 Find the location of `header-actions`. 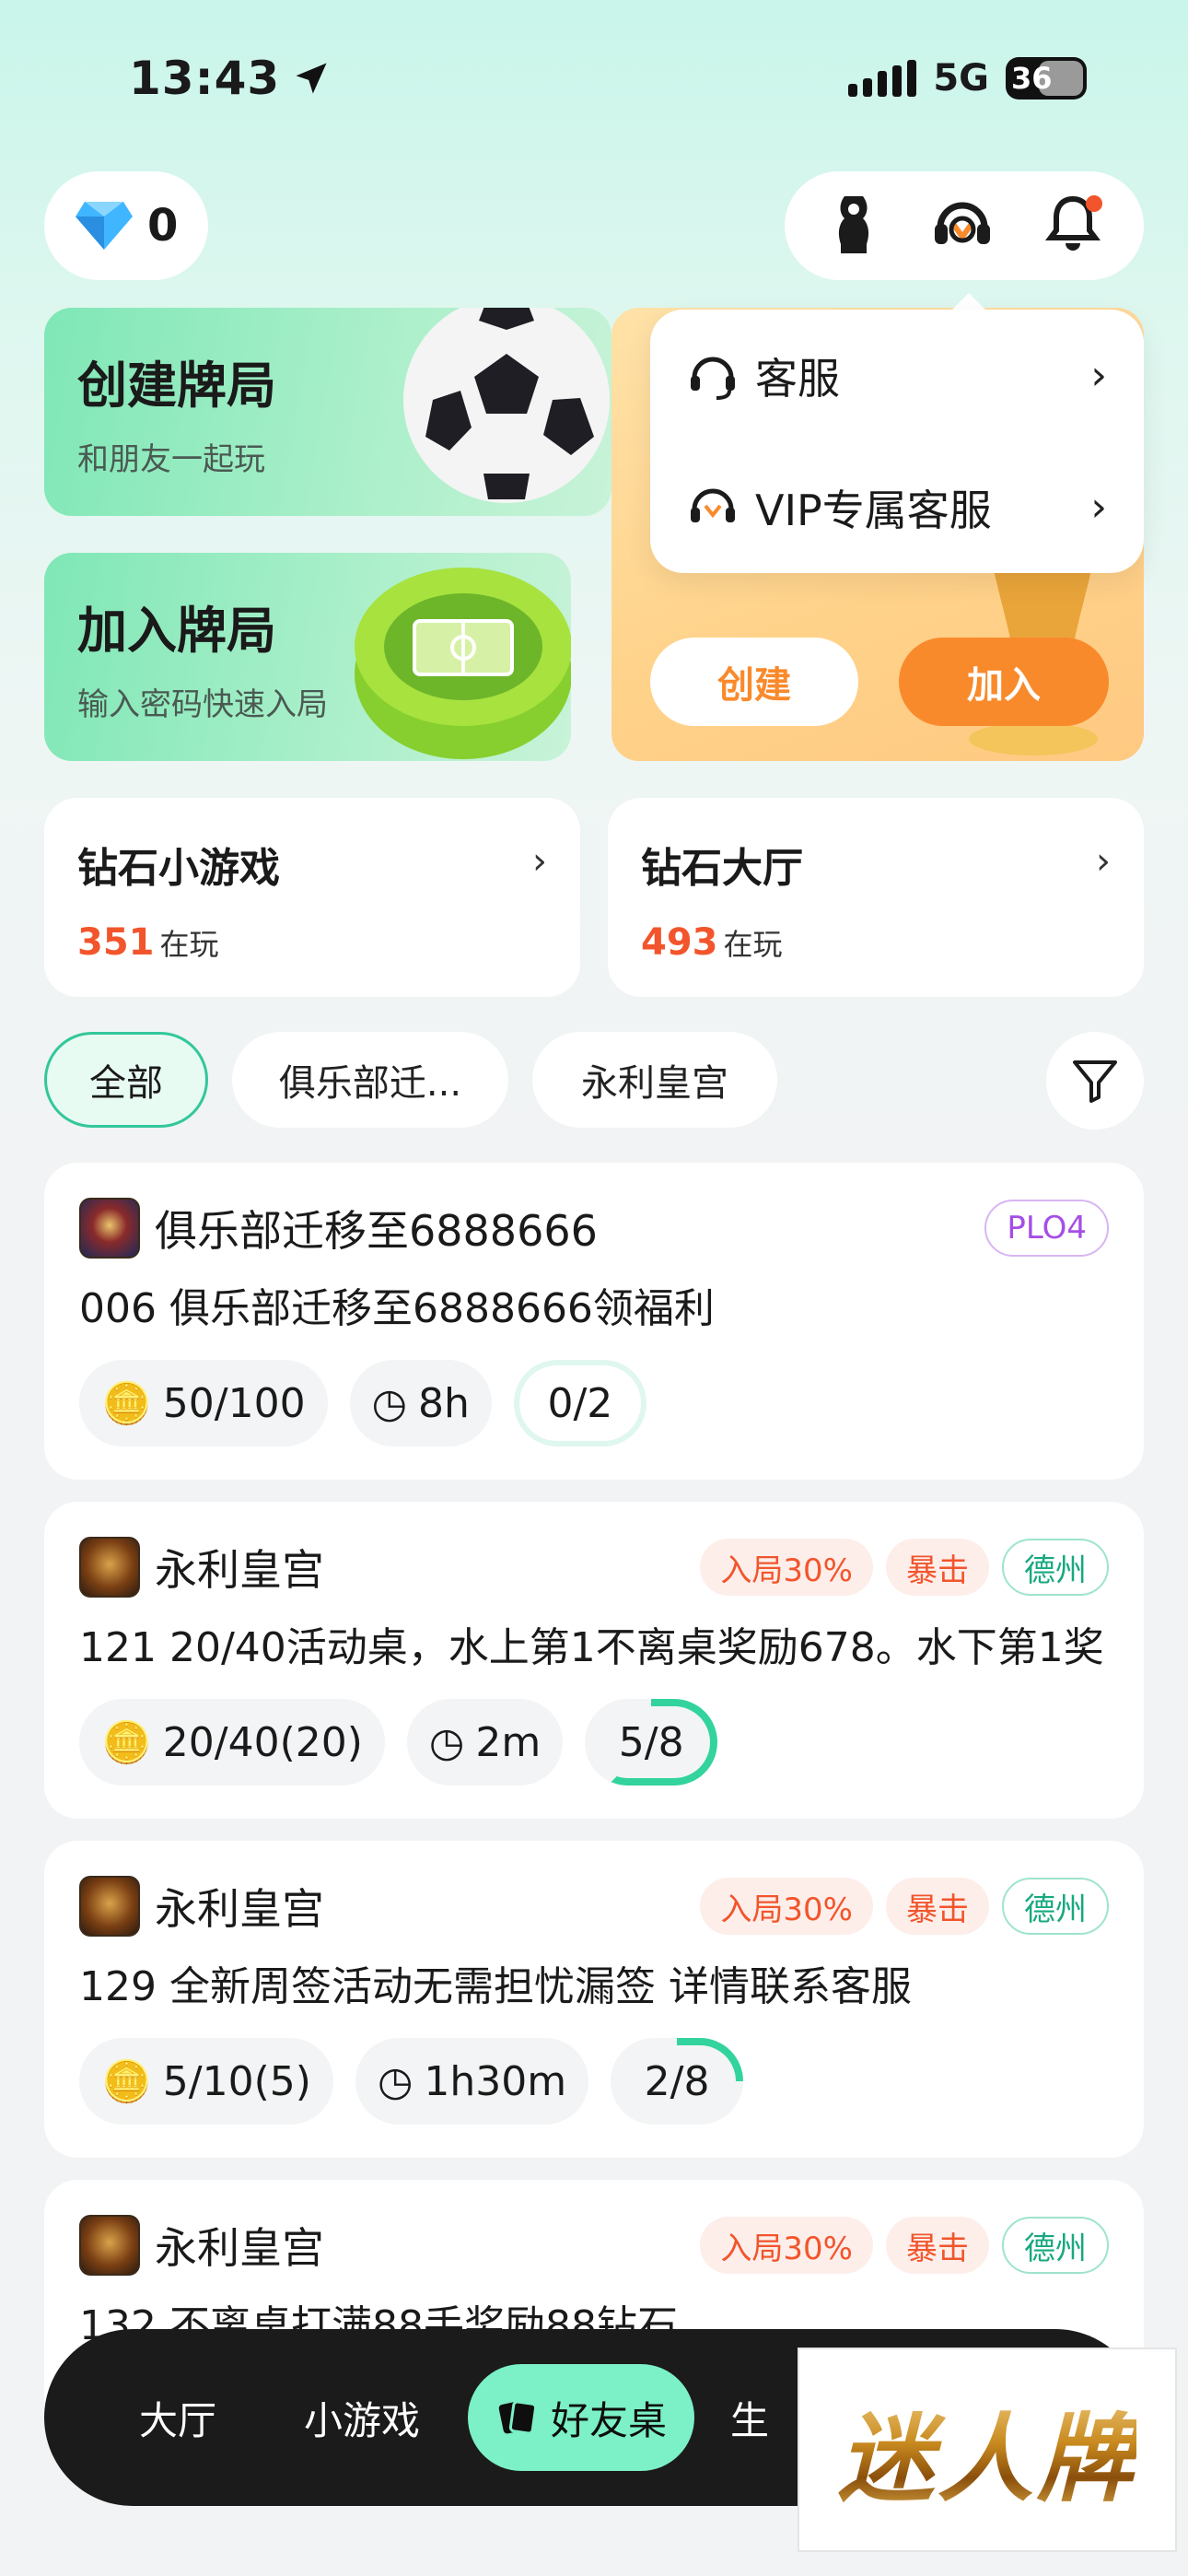

header-actions is located at coordinates (964, 225).